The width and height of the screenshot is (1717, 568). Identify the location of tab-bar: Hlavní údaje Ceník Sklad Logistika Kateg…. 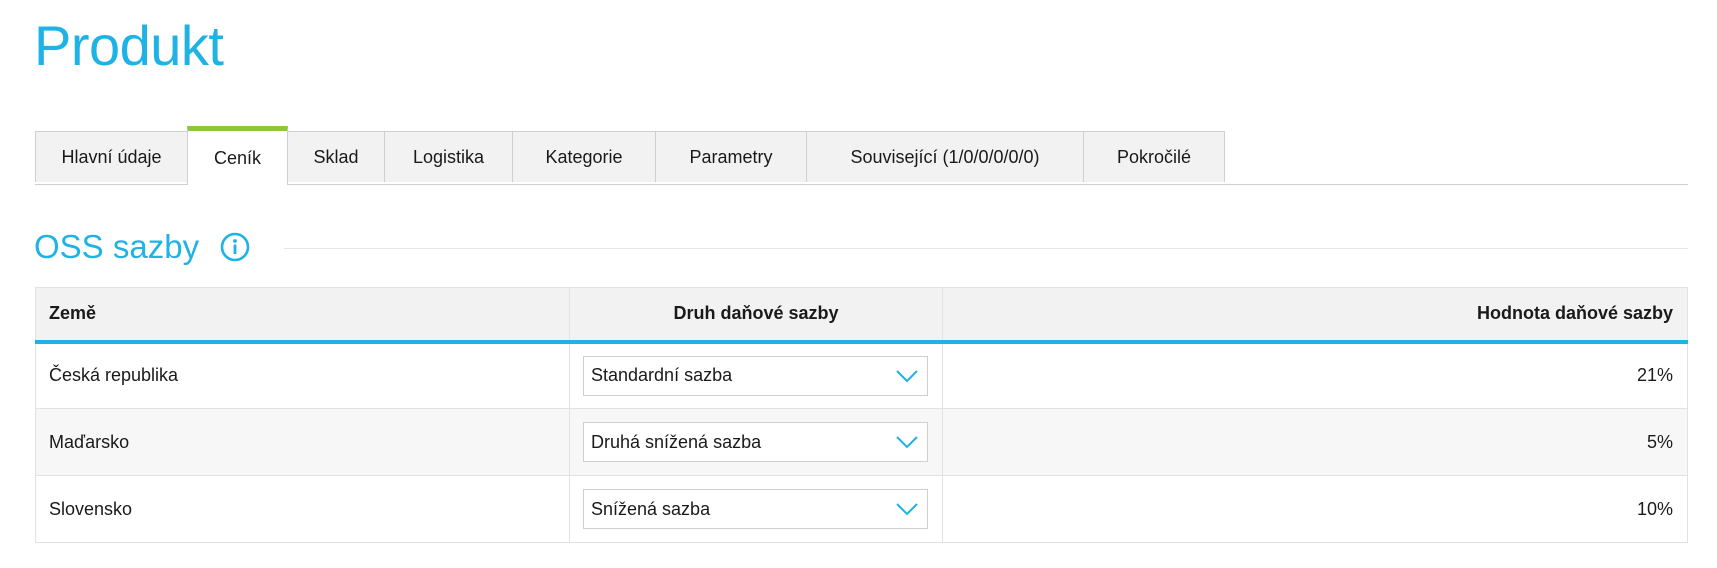
(861, 155).